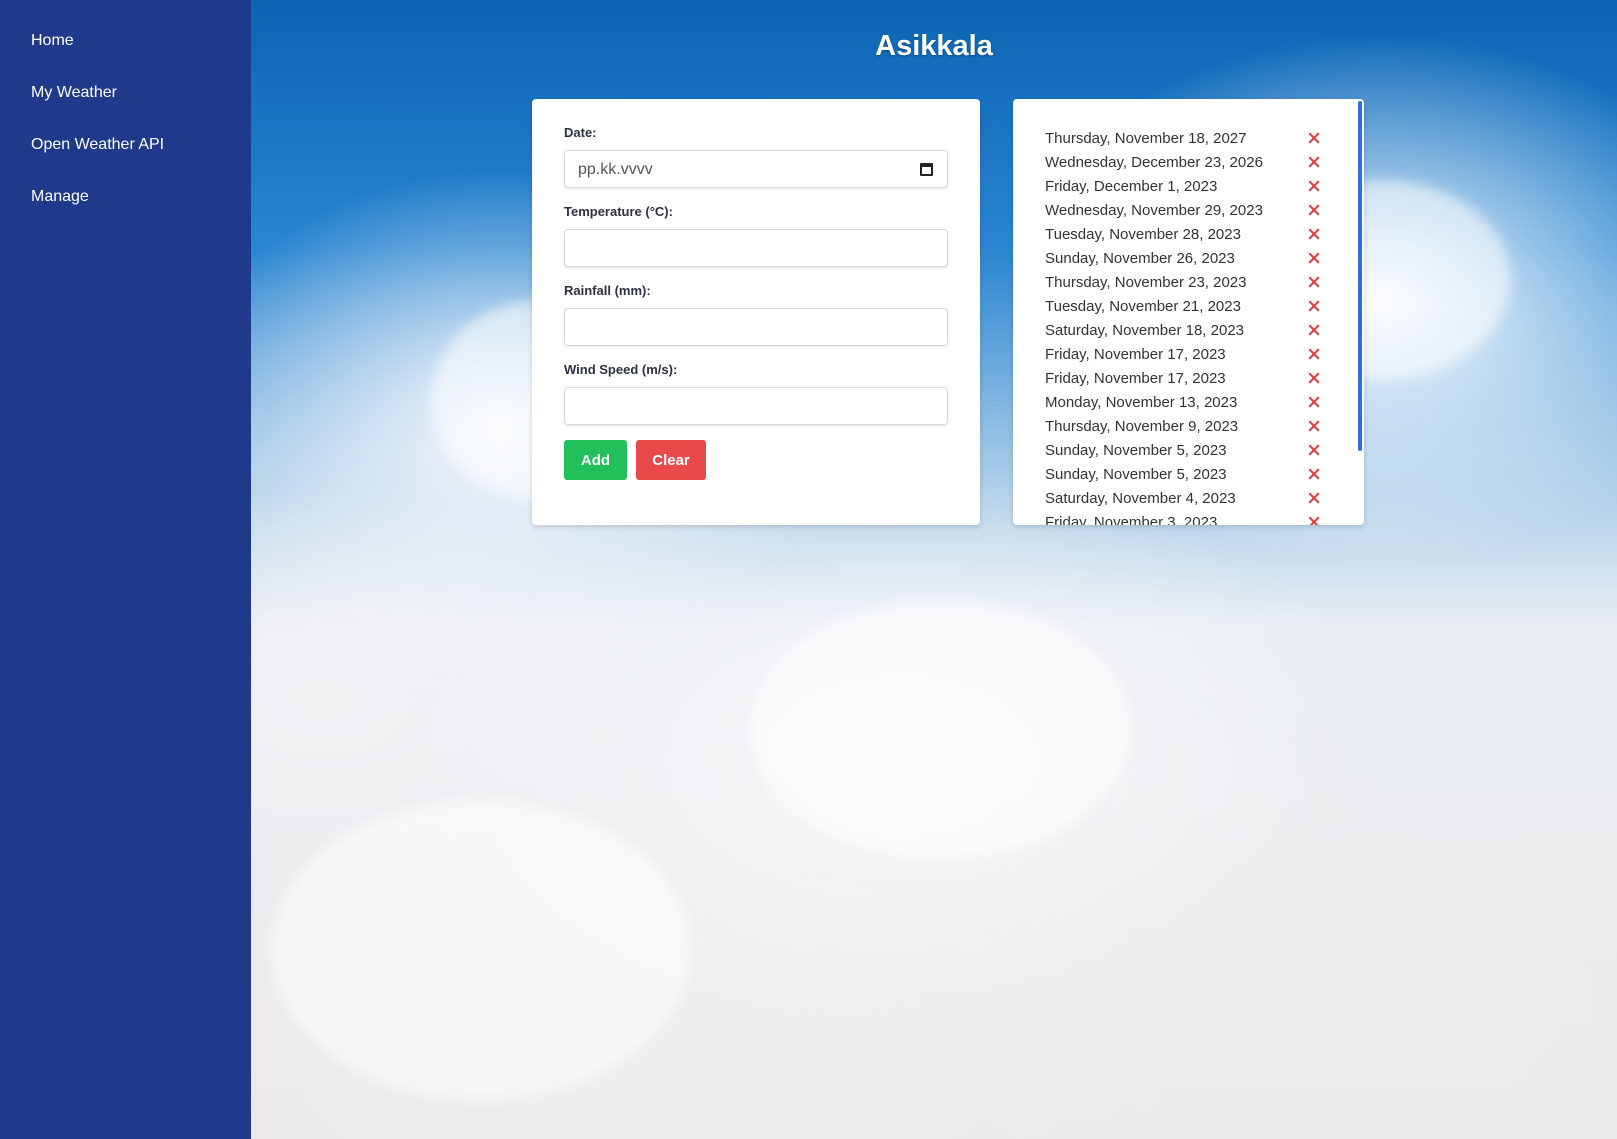  I want to click on entry-date: Wednesday, November 29, 2023, so click(1154, 210).